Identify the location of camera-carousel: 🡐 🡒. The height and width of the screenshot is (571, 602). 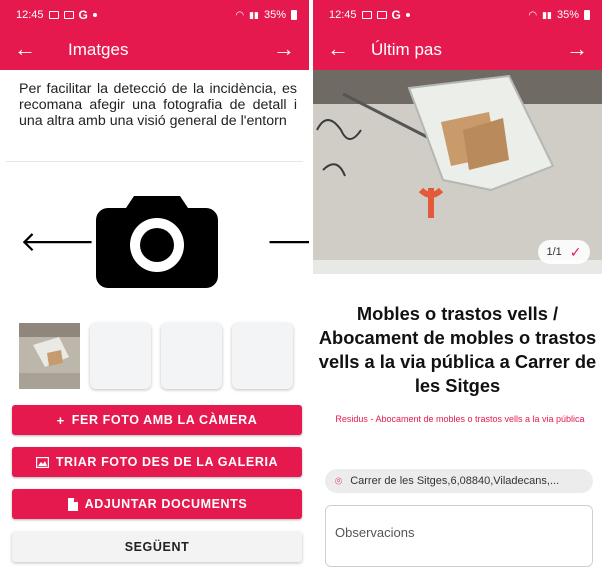
(154, 242).